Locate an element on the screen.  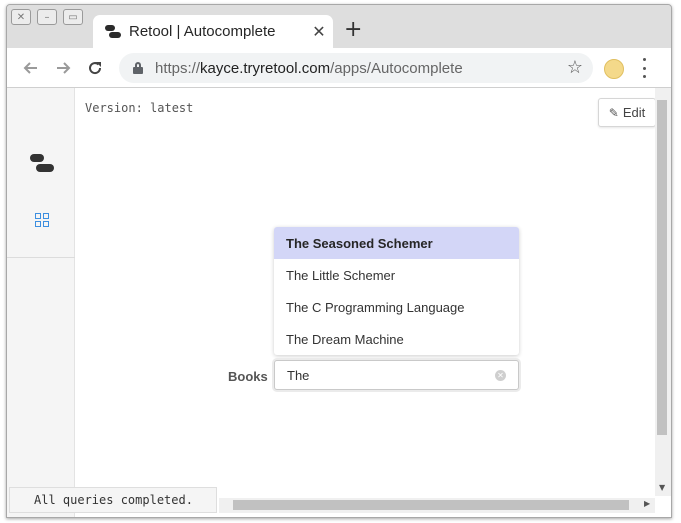
apps-grid-icon is located at coordinates (42, 220).